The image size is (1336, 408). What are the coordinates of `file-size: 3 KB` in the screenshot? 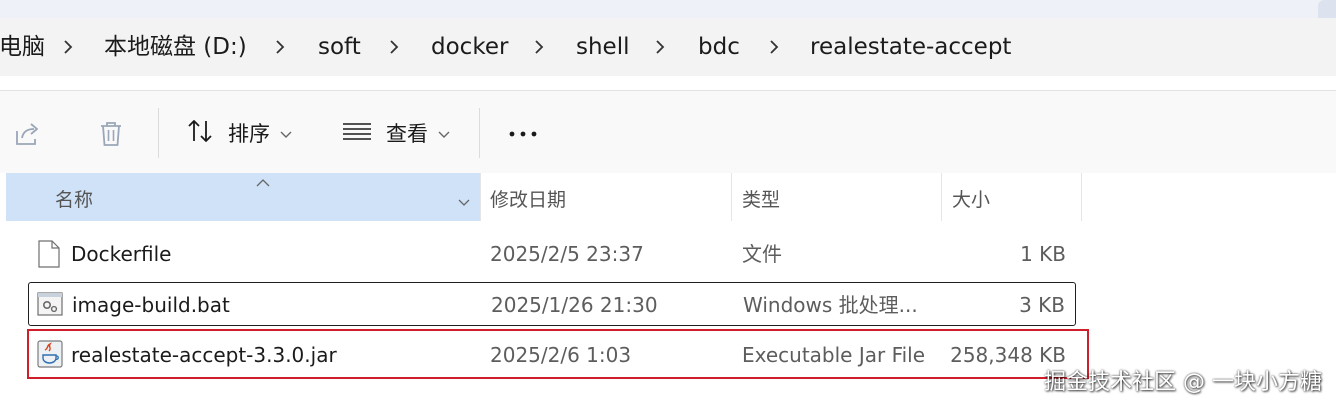 It's located at (1042, 305).